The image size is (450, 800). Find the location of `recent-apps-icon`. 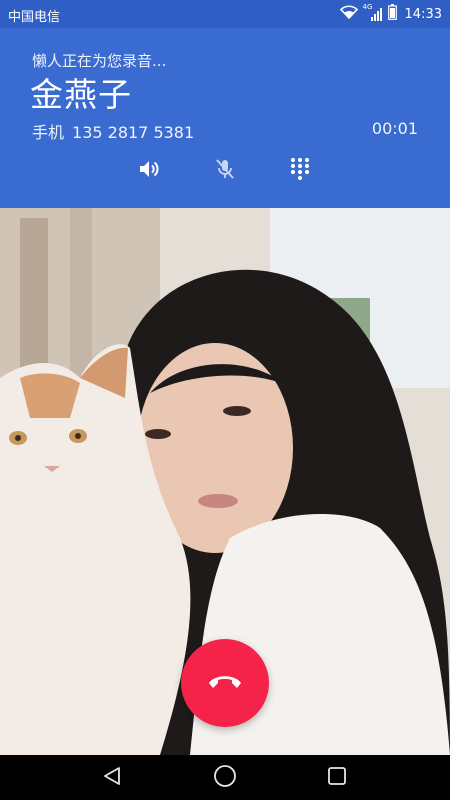

recent-apps-icon is located at coordinates (337, 778).